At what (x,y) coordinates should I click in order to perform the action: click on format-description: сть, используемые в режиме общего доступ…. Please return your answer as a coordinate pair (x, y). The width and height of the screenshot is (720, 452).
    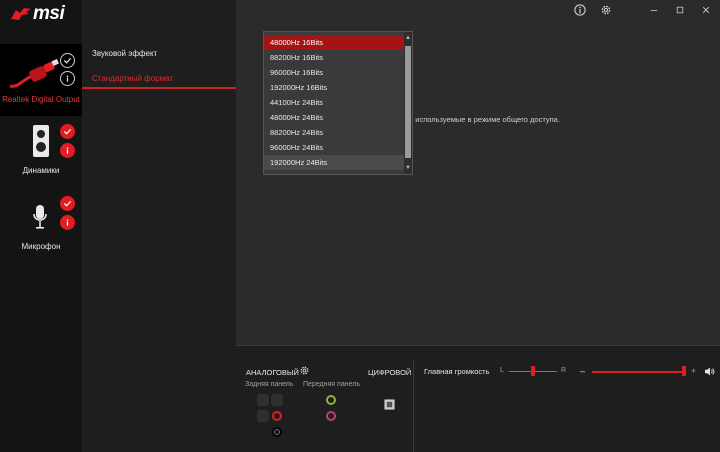
    Looking at the image, I should click on (480, 119).